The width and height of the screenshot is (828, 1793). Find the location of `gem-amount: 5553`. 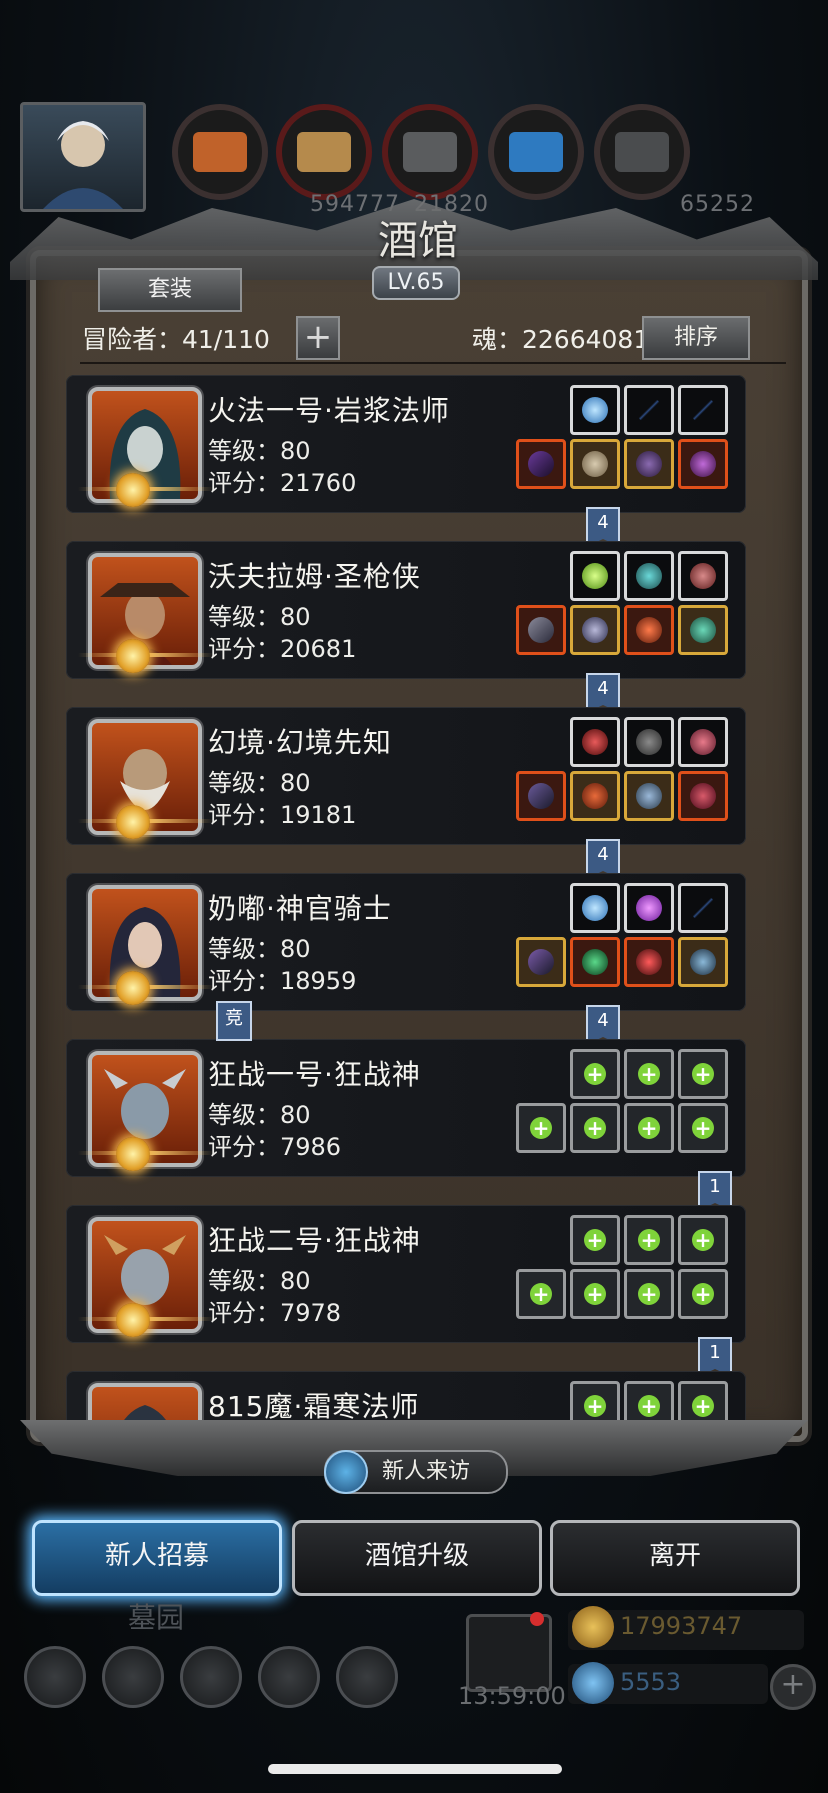

gem-amount: 5553 is located at coordinates (651, 1682).